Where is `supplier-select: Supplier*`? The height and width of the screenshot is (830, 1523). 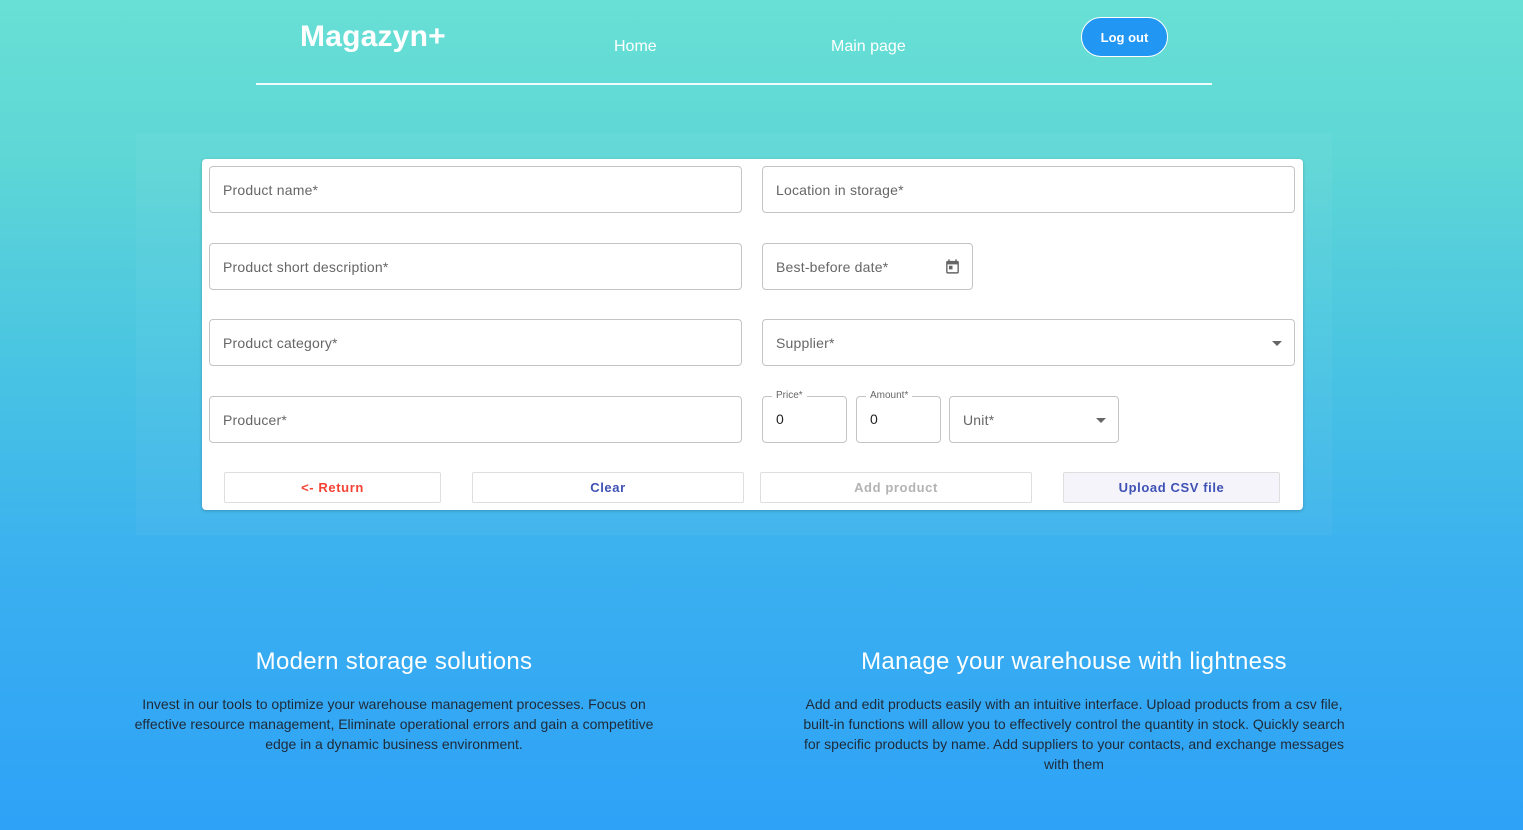
supplier-select: Supplier* is located at coordinates (1028, 342).